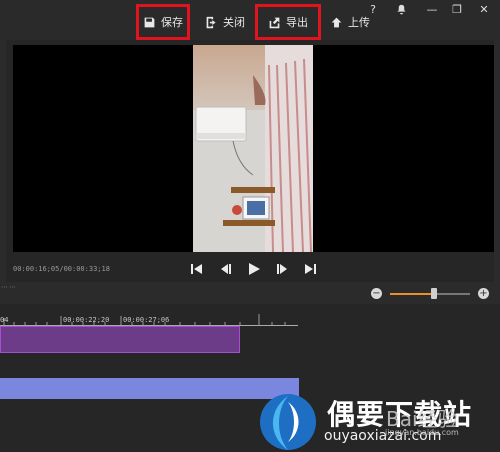  Describe the element at coordinates (172, 22) in the screenshot. I see `save-label: 保存` at that location.